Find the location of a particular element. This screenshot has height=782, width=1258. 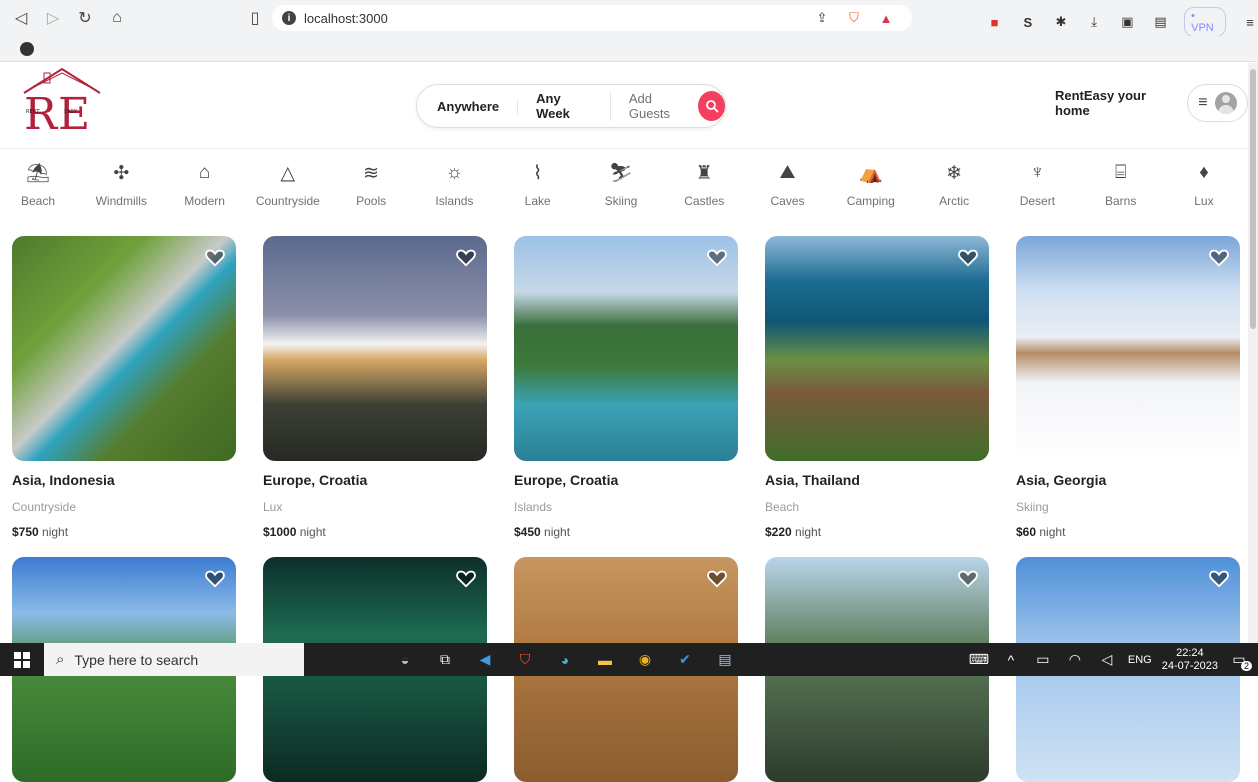

vpn-button: • VPN is located at coordinates (1205, 22).